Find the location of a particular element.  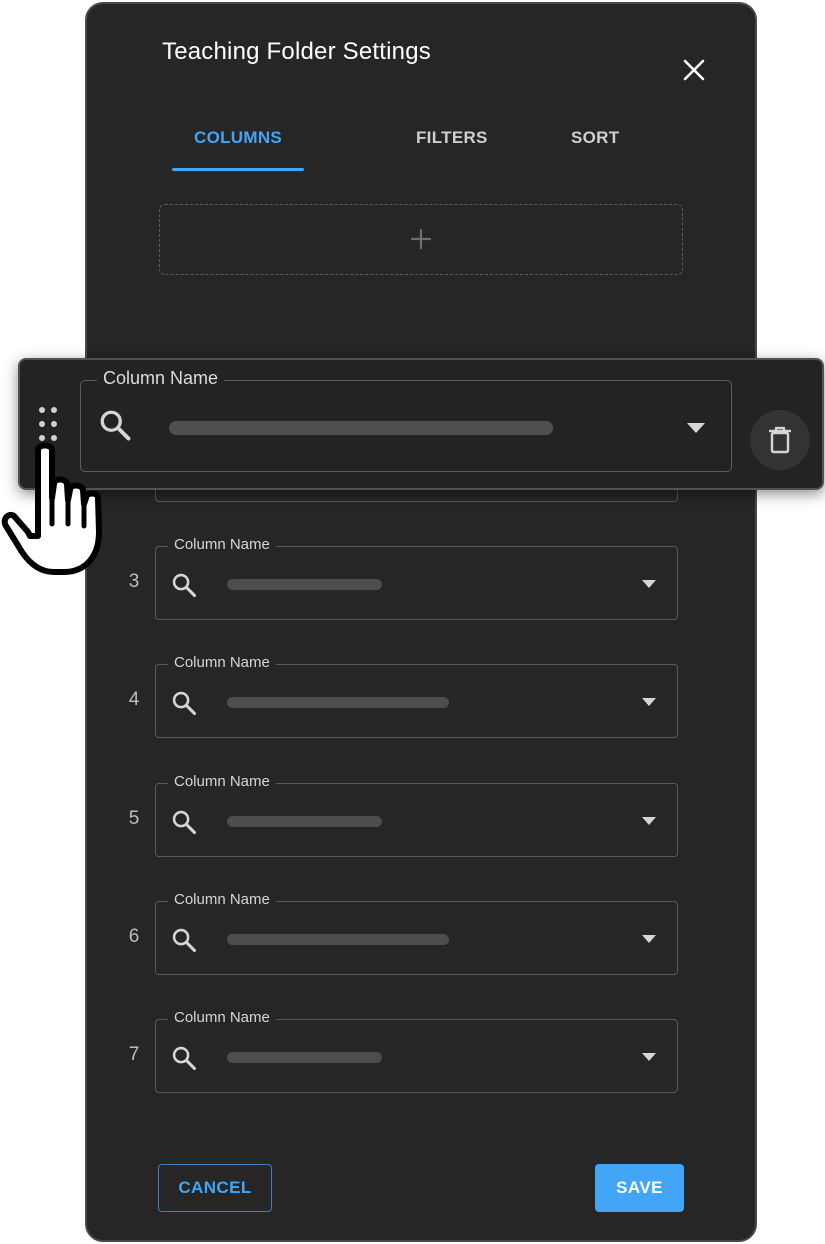

delete-column-button is located at coordinates (780, 440).